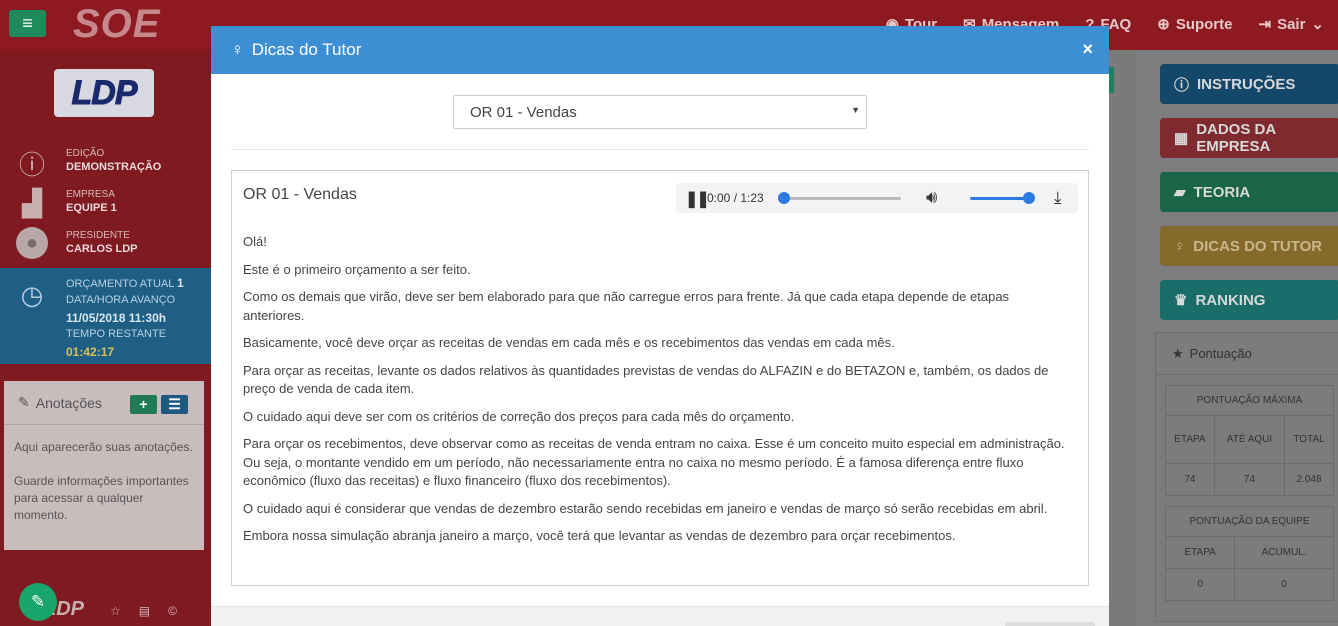 The width and height of the screenshot is (1338, 626). I want to click on topic-select-value: OR 01 - Vendas, so click(523, 112).